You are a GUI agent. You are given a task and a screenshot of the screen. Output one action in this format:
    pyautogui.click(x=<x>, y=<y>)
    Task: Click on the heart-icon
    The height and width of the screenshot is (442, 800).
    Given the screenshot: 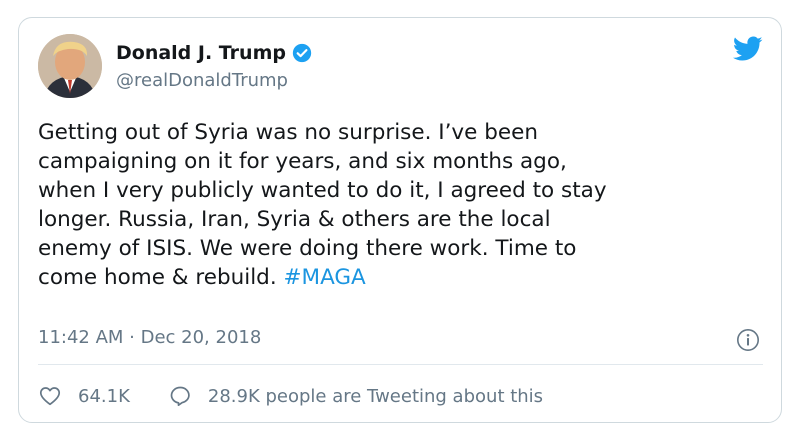 What is the action you would take?
    pyautogui.click(x=50, y=396)
    